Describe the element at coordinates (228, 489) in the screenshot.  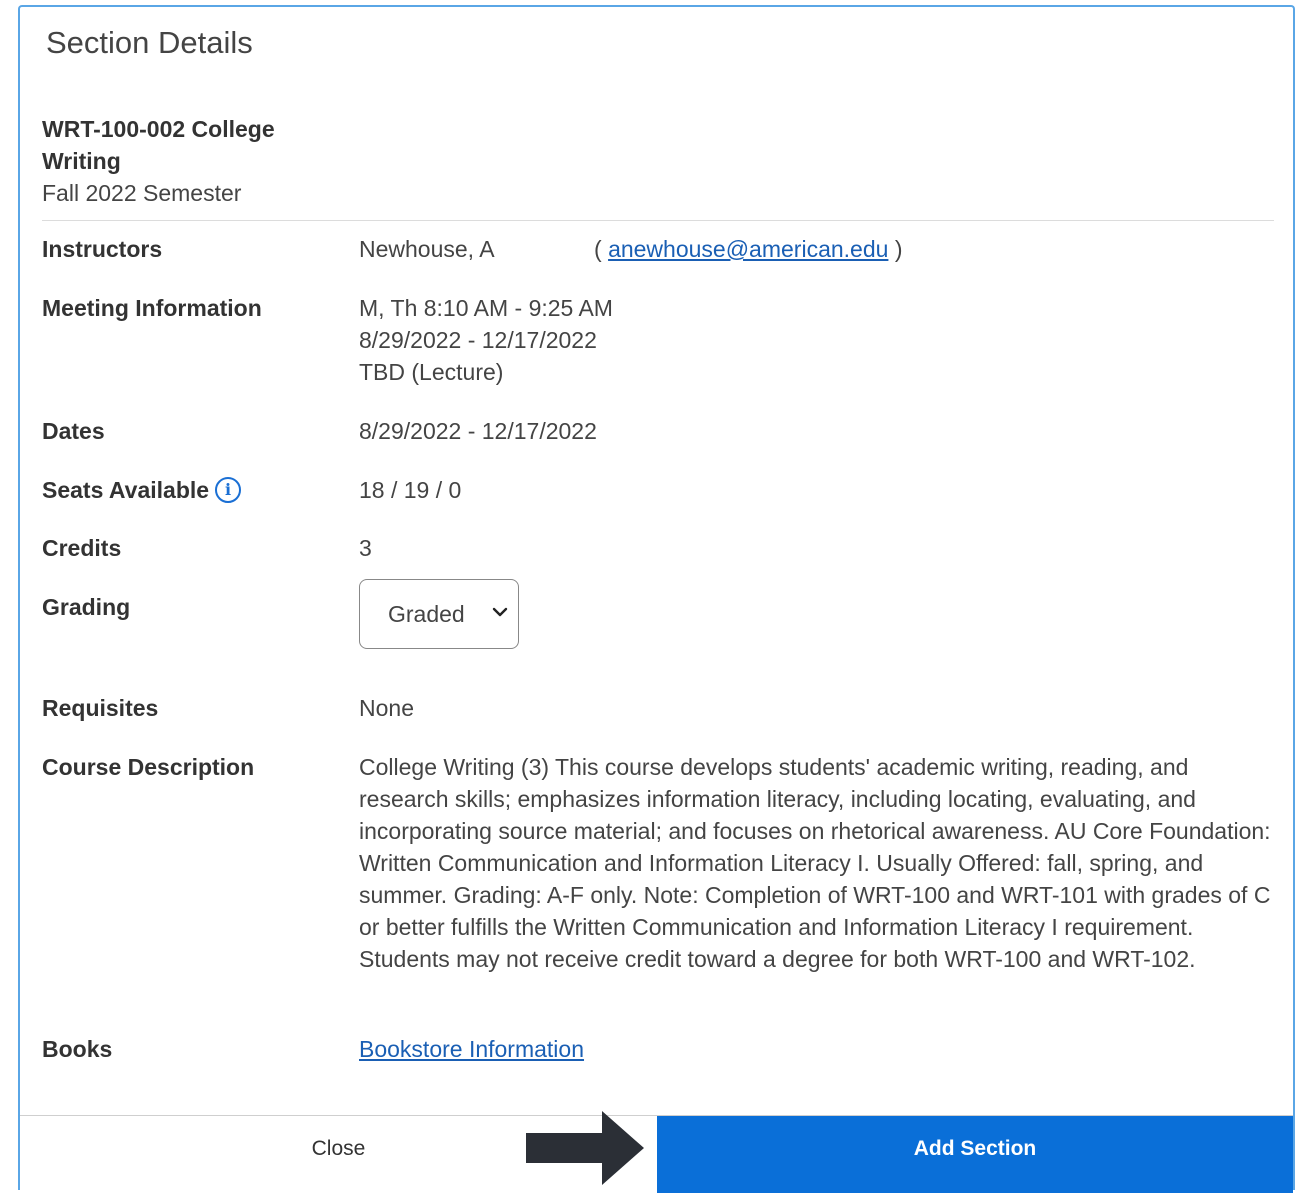
I see `info-icon: i` at that location.